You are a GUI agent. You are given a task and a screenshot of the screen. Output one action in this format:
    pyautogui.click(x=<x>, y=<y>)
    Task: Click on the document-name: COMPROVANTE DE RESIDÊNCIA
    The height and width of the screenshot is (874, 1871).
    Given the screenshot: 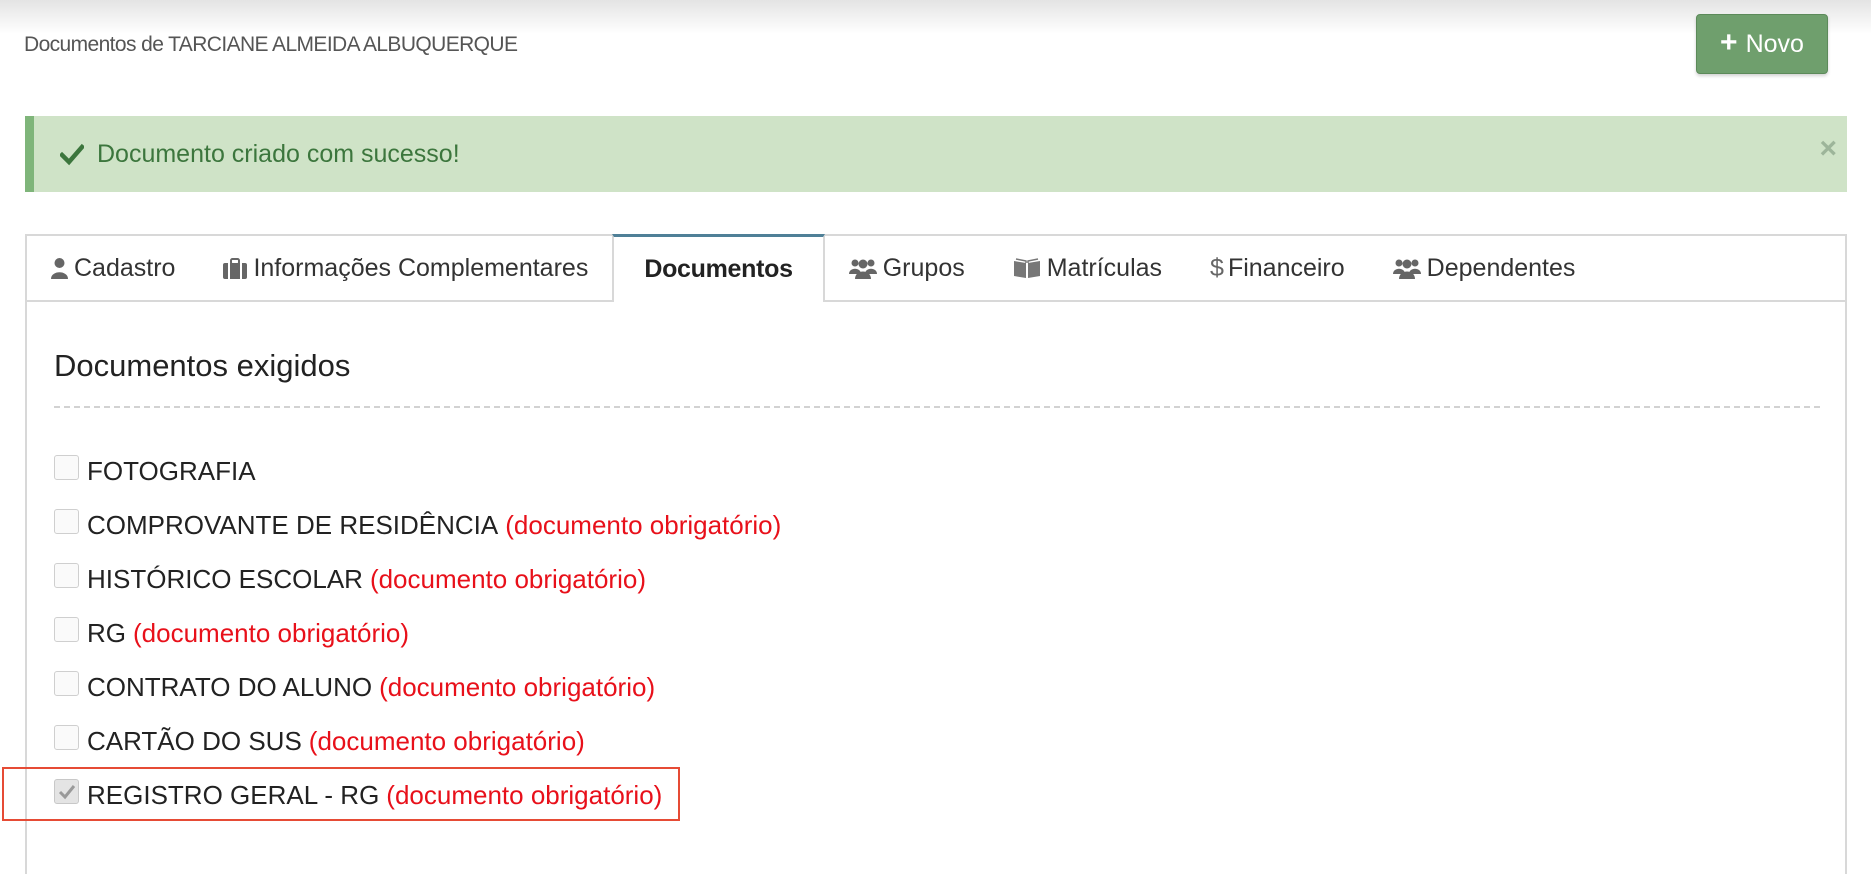 What is the action you would take?
    pyautogui.click(x=293, y=525)
    